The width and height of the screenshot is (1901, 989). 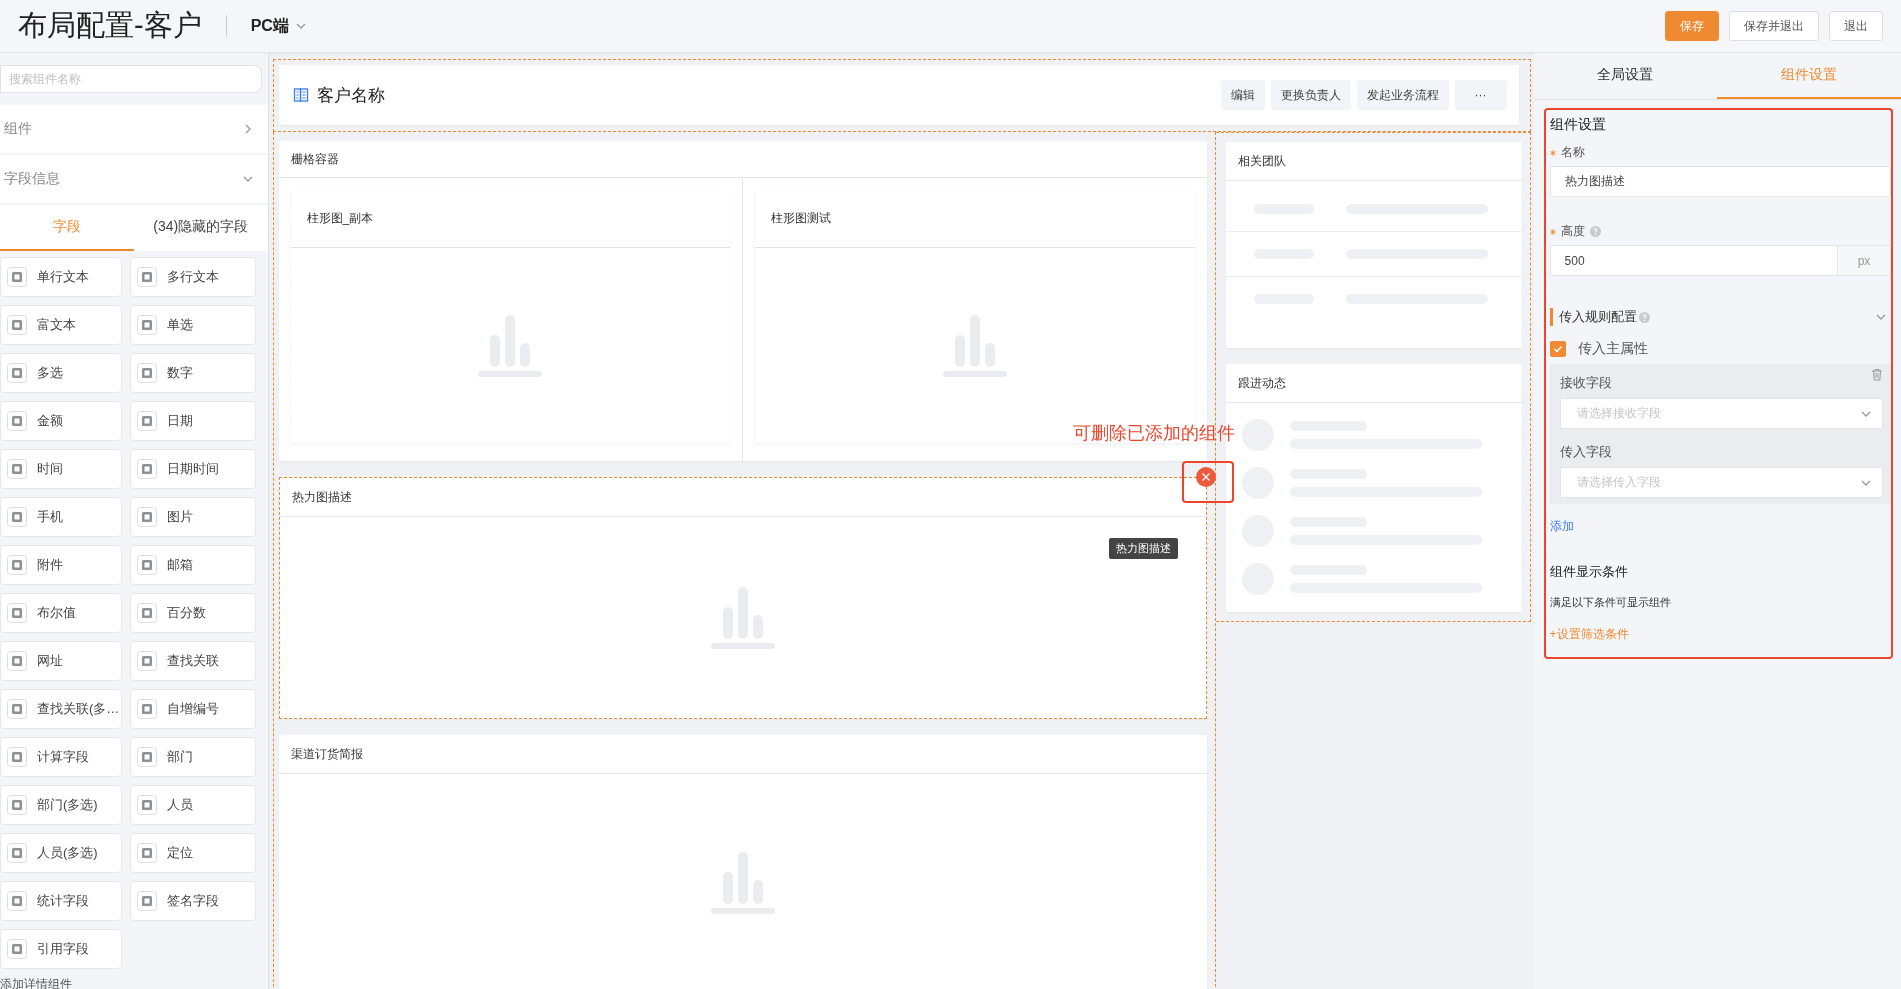 I want to click on field-type-item: 数字, so click(x=193, y=373).